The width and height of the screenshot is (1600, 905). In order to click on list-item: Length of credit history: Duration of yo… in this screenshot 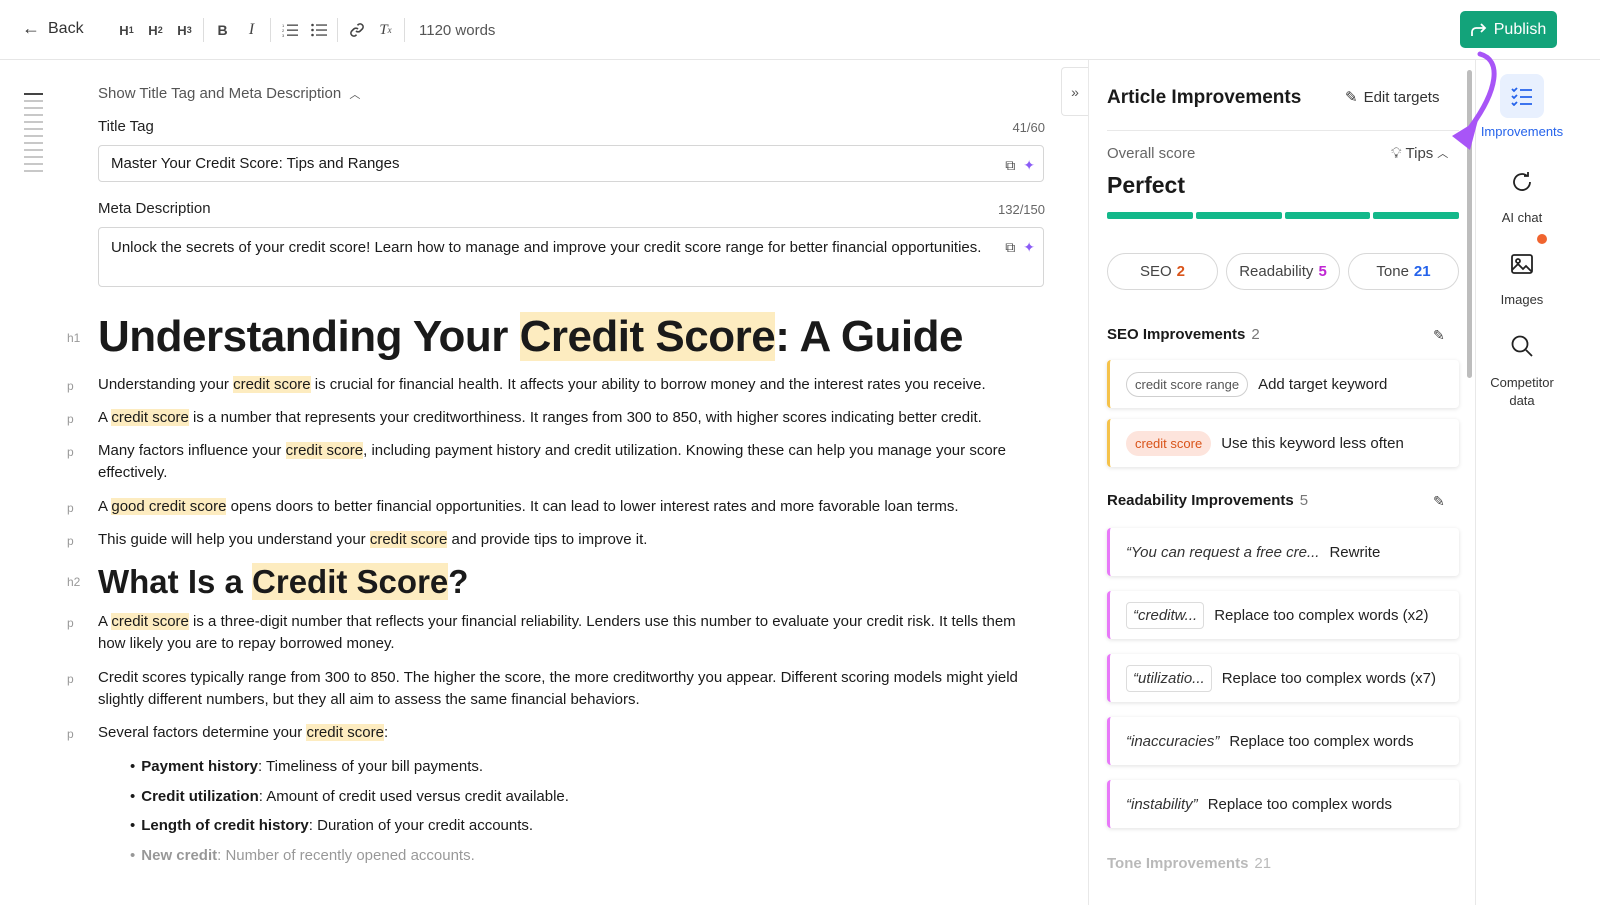, I will do `click(349, 826)`.